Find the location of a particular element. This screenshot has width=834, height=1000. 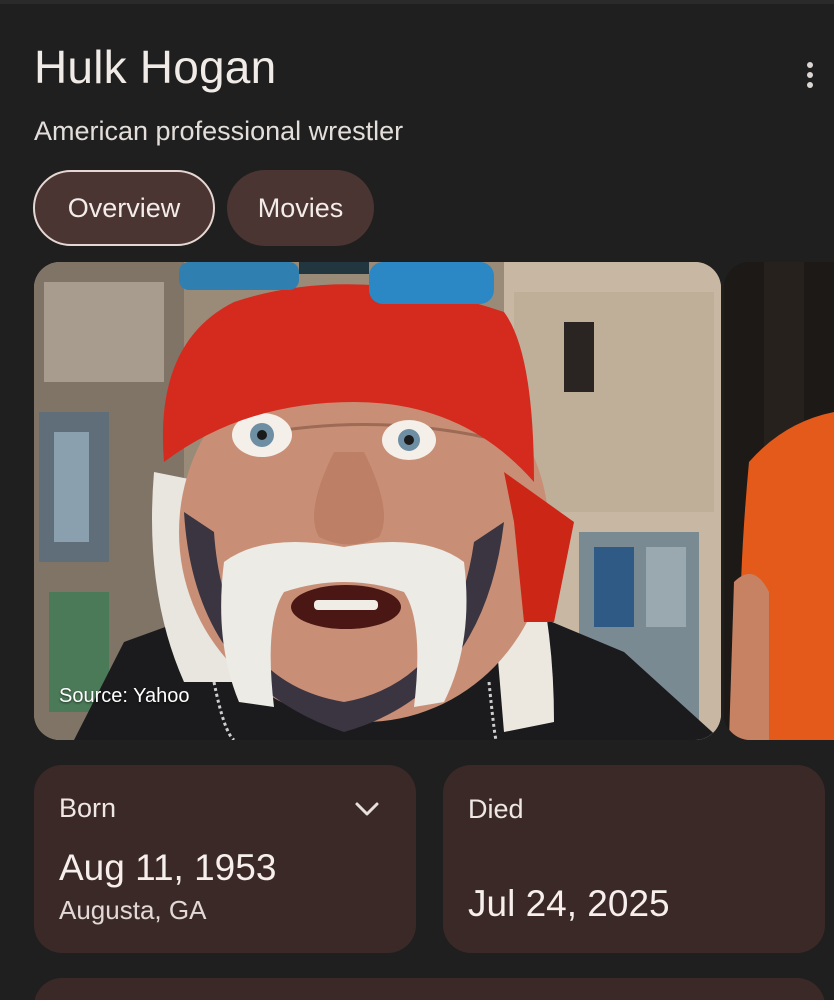

more-vert-icon is located at coordinates (810, 75).